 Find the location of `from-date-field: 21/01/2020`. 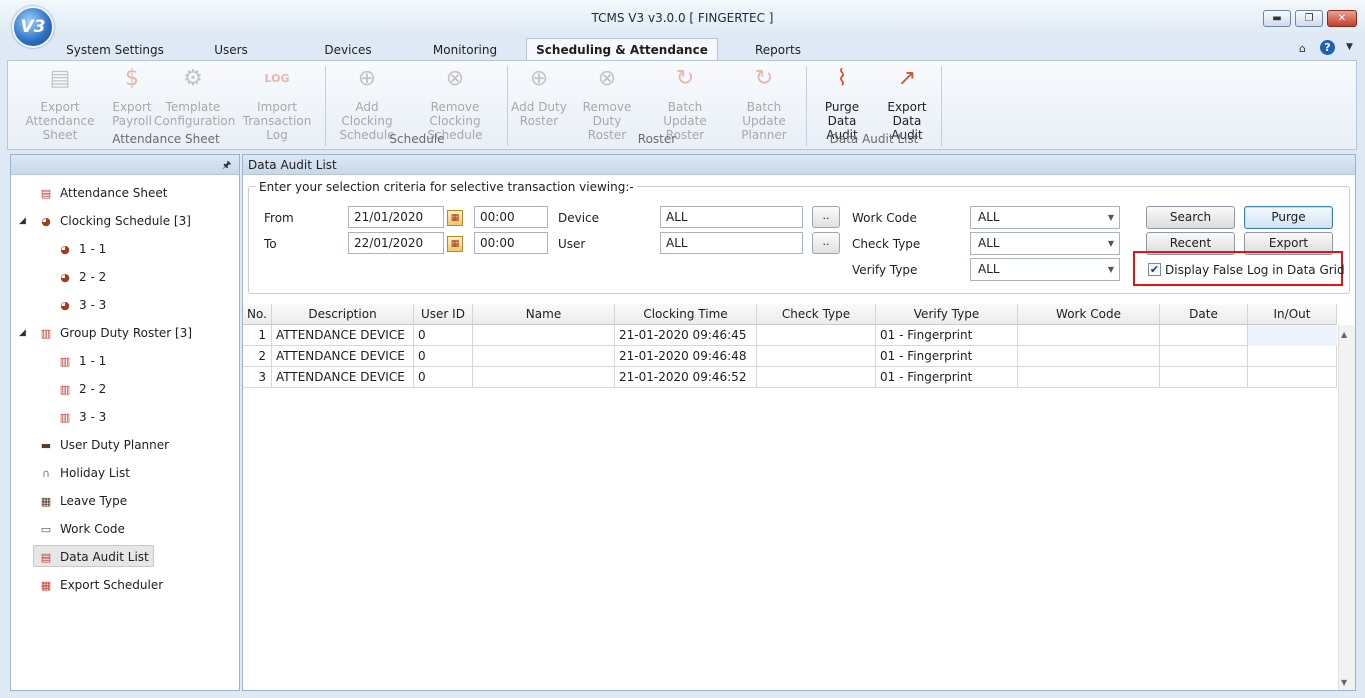

from-date-field: 21/01/2020 is located at coordinates (396, 217).